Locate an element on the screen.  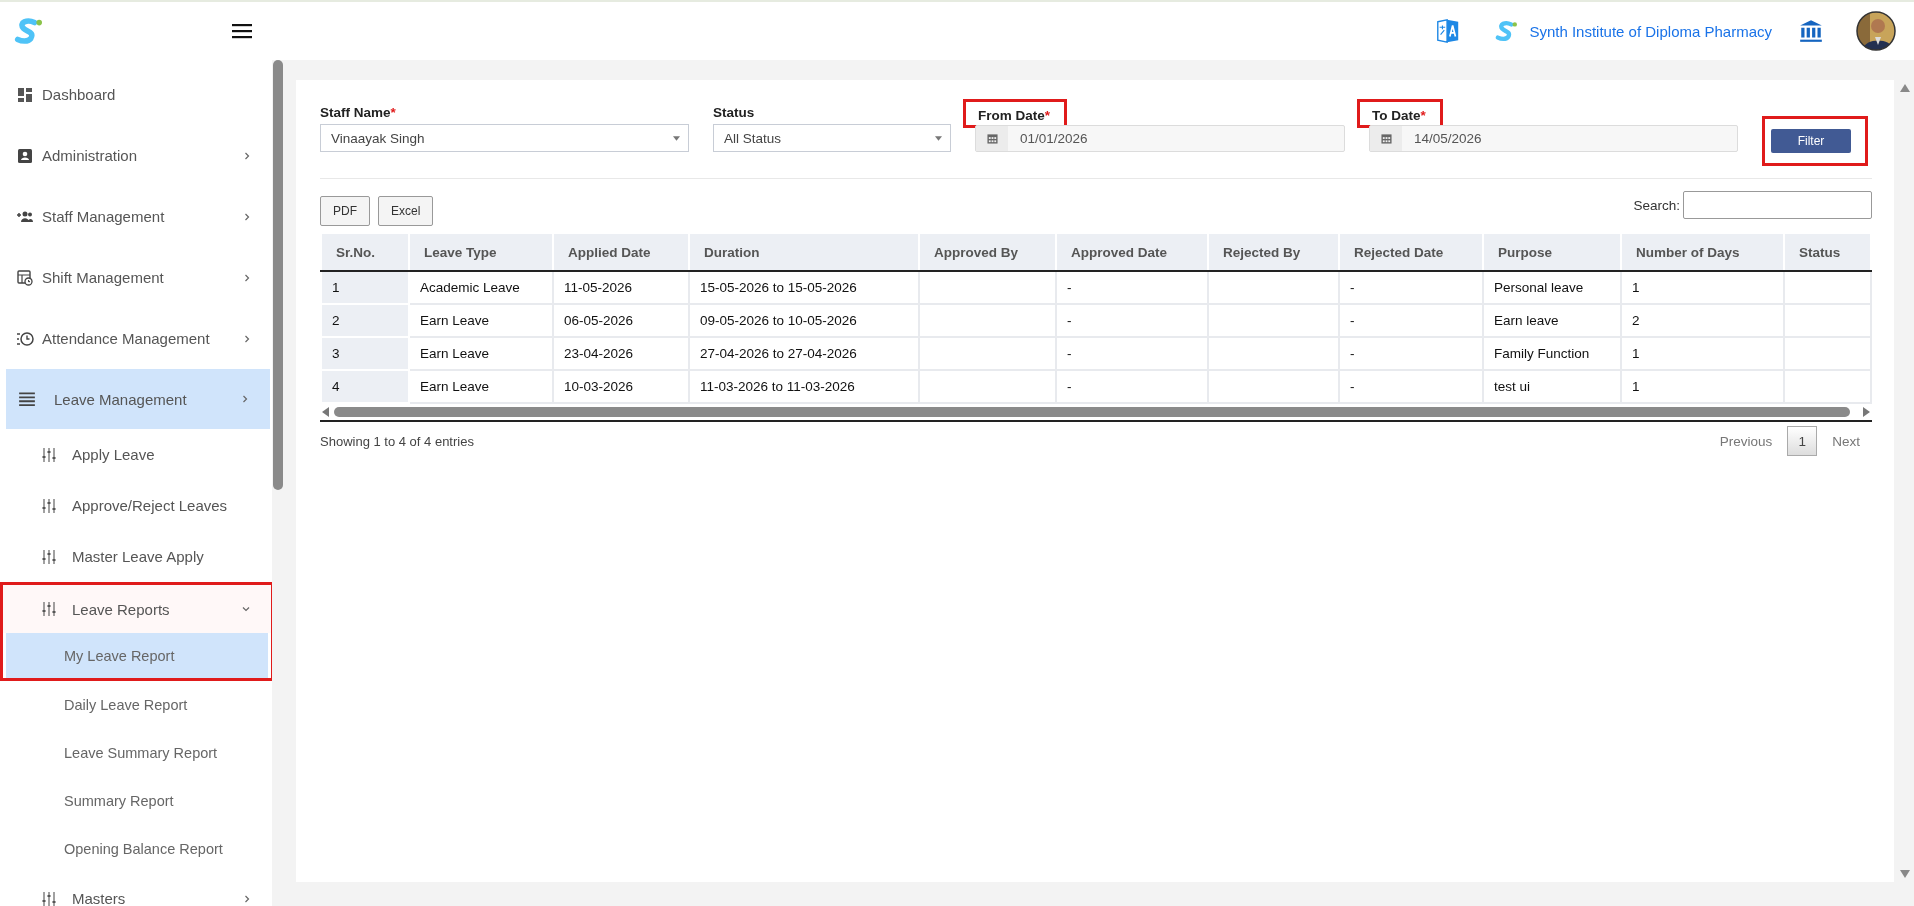
table-cell: 09-05-2026 to 10-05-2026 is located at coordinates (778, 320).